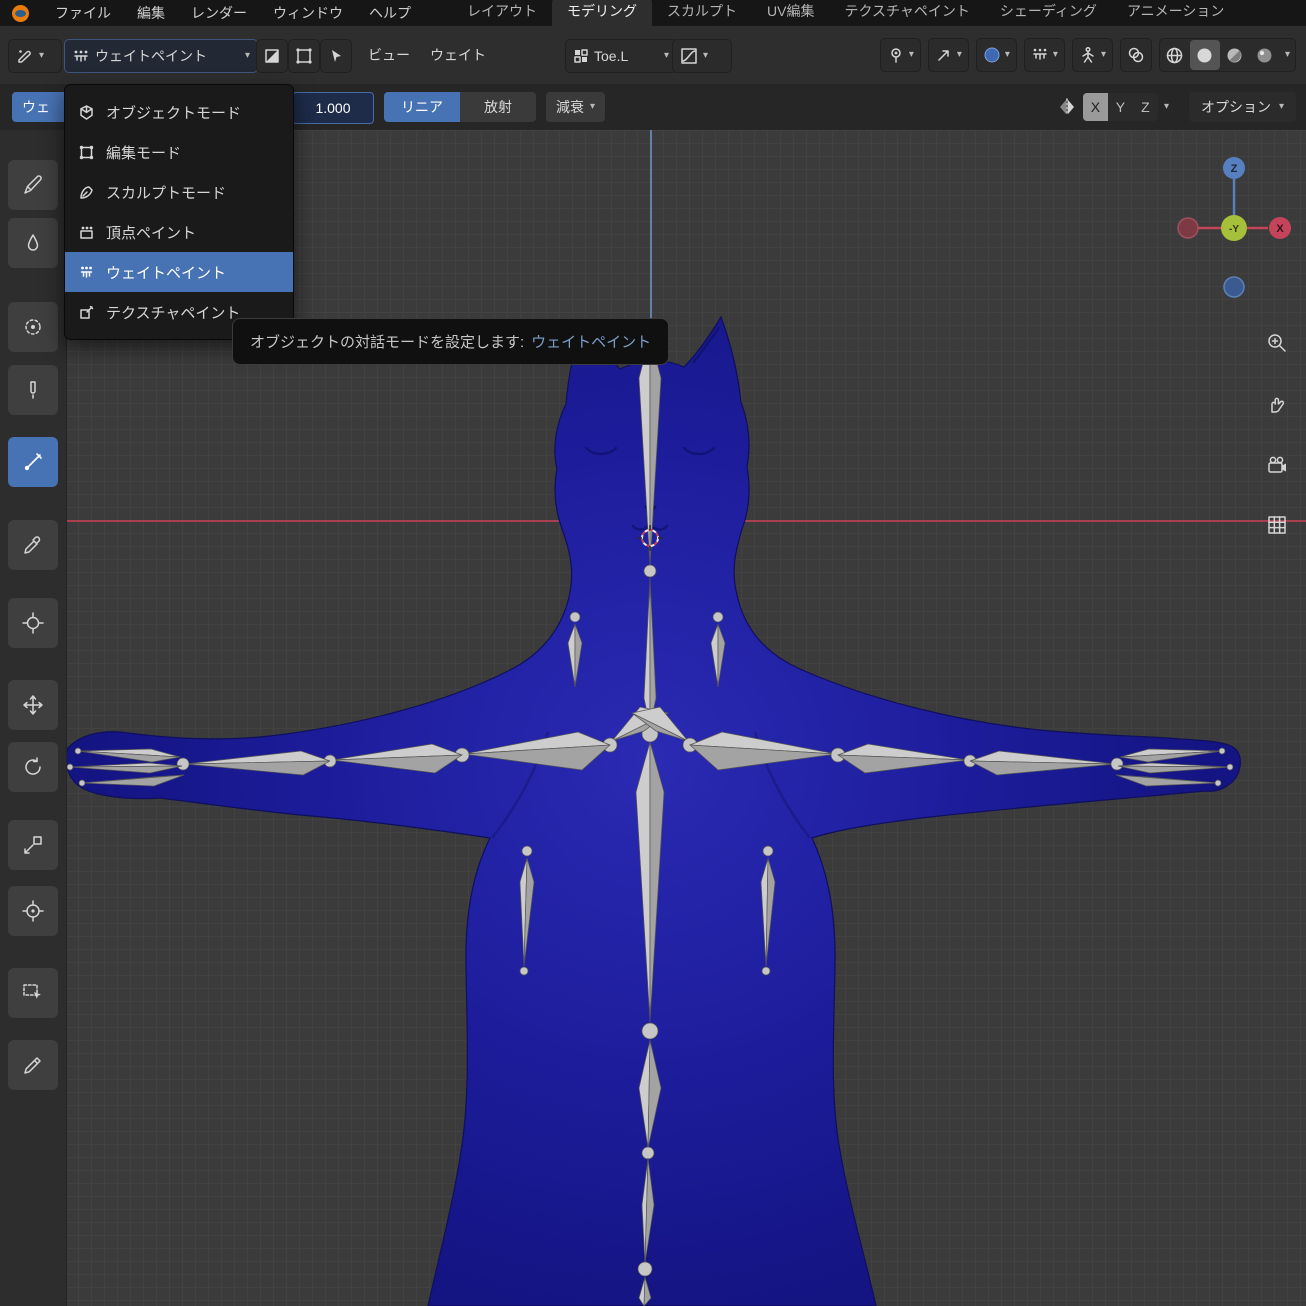 The height and width of the screenshot is (1306, 1306). Describe the element at coordinates (943, 55) in the screenshot. I see `snap-arrow-icon` at that location.